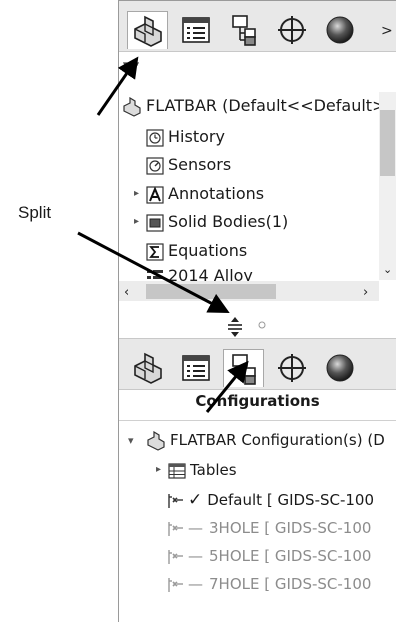  I want to click on split-arrow, so click(153, 272).